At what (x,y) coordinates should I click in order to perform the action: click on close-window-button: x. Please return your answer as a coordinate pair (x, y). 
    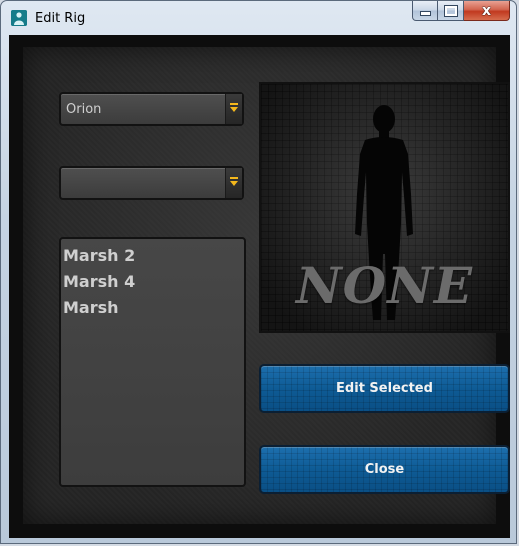
    Looking at the image, I should click on (487, 11).